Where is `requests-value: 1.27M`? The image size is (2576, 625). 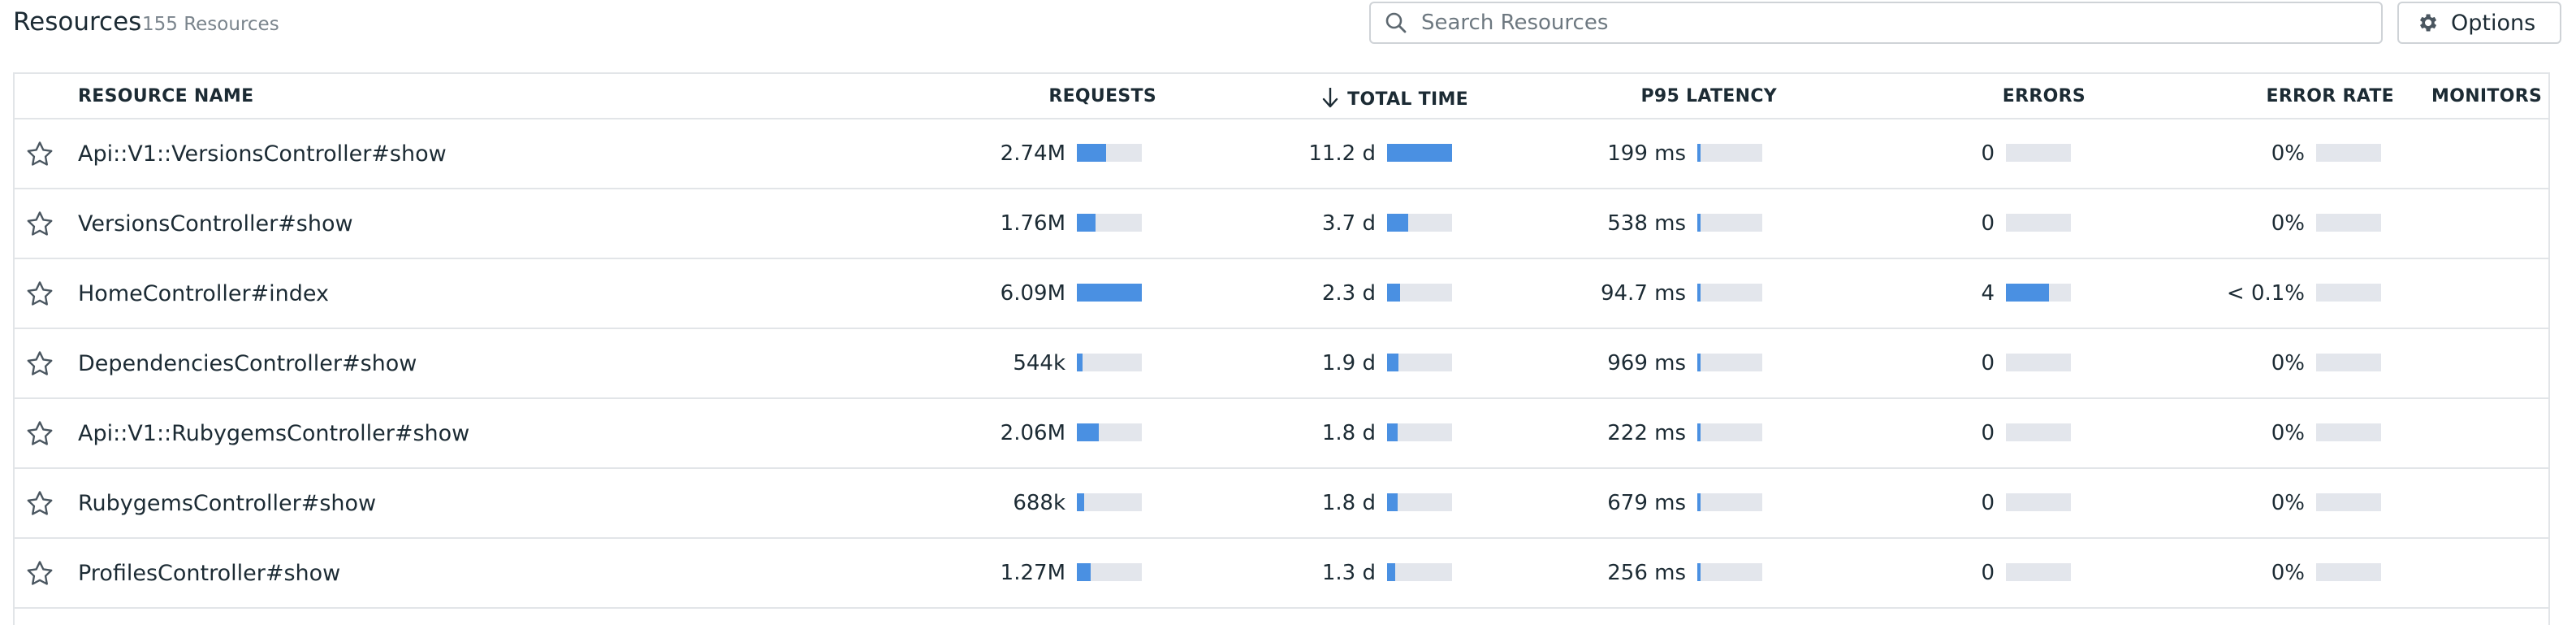
requests-value: 1.27M is located at coordinates (1033, 573).